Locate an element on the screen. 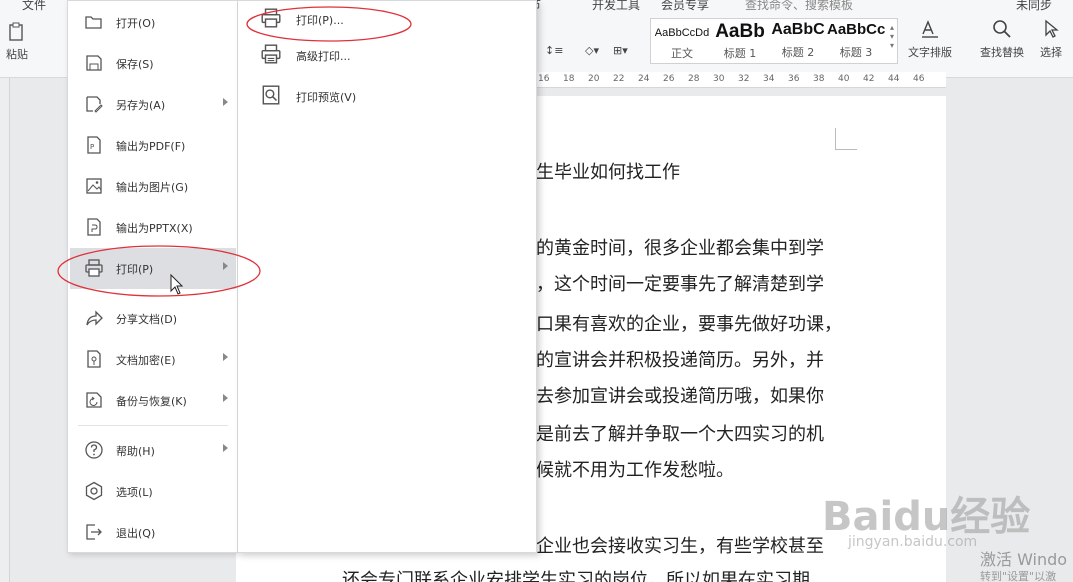 The height and width of the screenshot is (582, 1073). mouse-cursor-icon is located at coordinates (177, 284).